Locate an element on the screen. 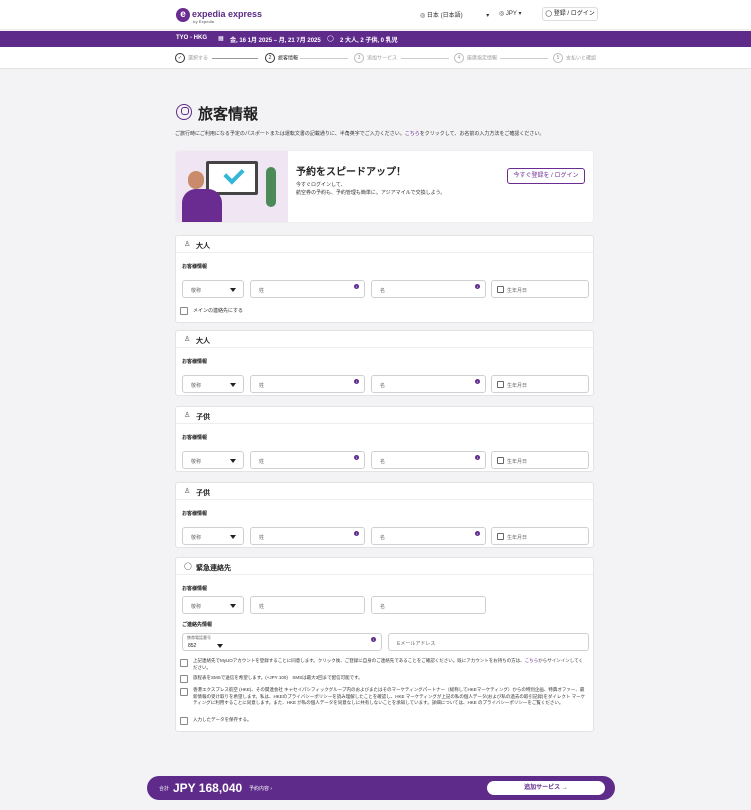 The width and height of the screenshot is (751, 810). promo-login-button: 今すぐ登録を / ログイン is located at coordinates (546, 176).